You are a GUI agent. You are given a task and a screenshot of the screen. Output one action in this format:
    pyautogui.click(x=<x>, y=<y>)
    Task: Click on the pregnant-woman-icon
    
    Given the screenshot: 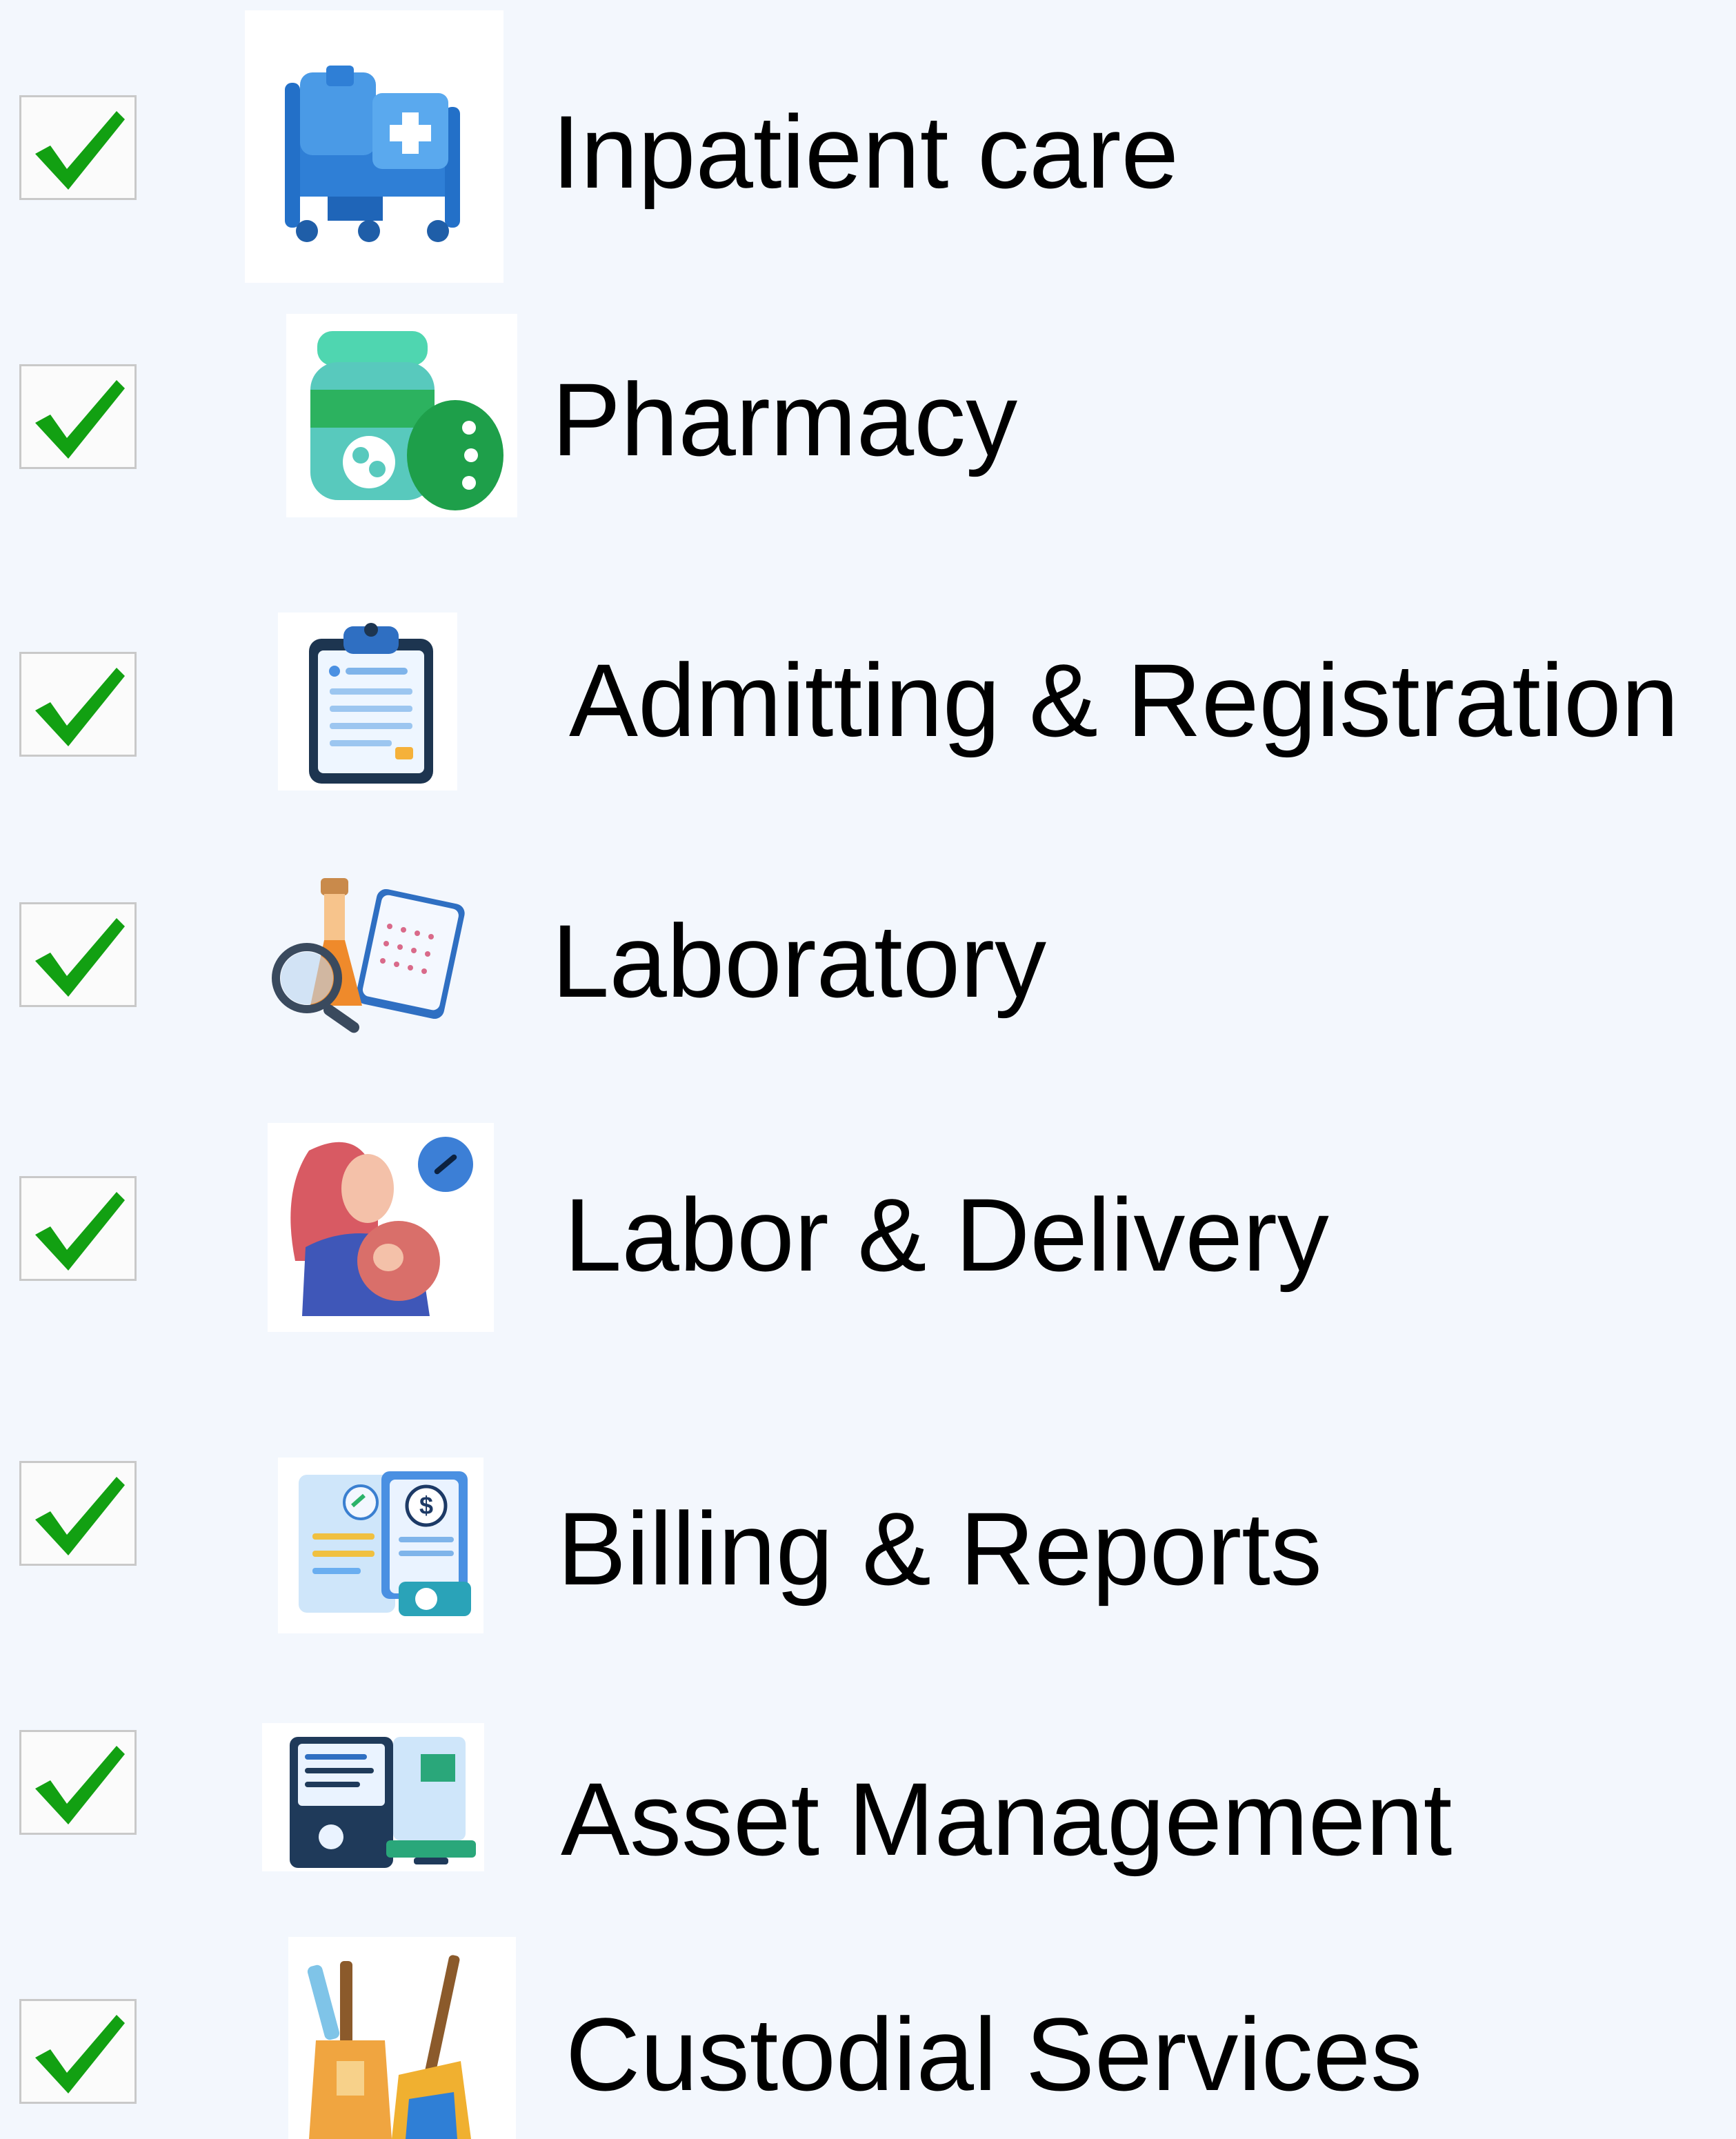 What is the action you would take?
    pyautogui.click(x=381, y=1227)
    